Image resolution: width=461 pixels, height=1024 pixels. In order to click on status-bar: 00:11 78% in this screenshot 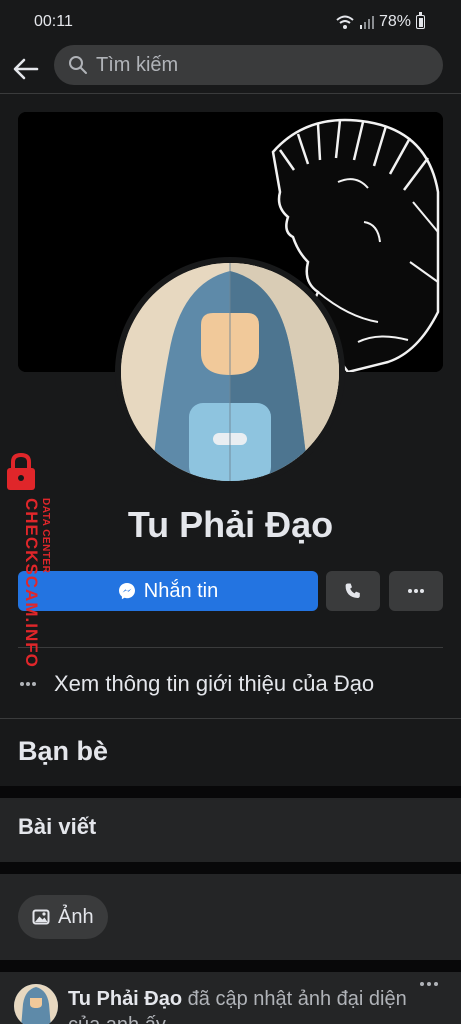, I will do `click(230, 22)`.